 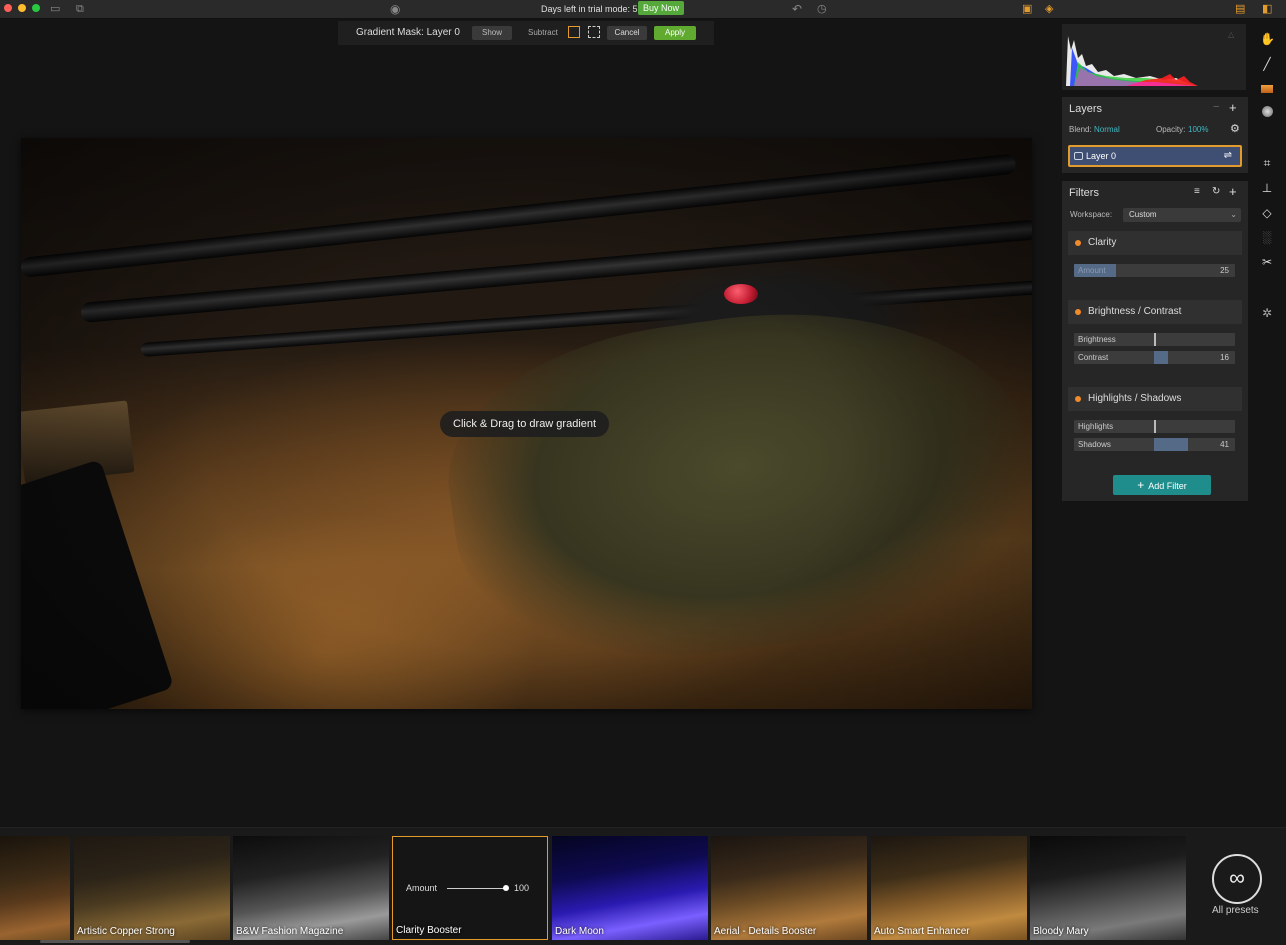 What do you see at coordinates (1267, 213) in the screenshot?
I see `eraser-tool-icon: ◇` at bounding box center [1267, 213].